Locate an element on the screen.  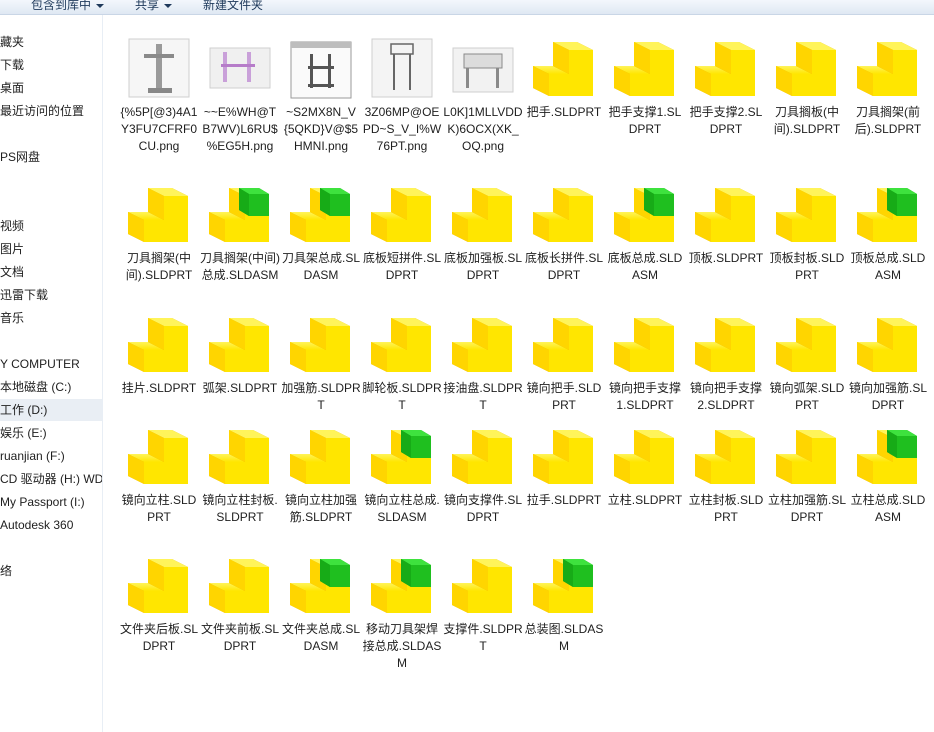
nav-label: ruanjian (F:) is located at coordinates (32, 456).